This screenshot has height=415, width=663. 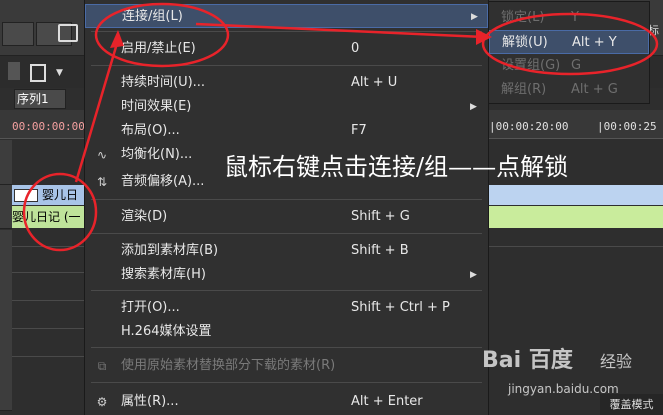 I want to click on watermark: Bai 百度 经验 jingyan.baidu.com, so click(x=569, y=373).